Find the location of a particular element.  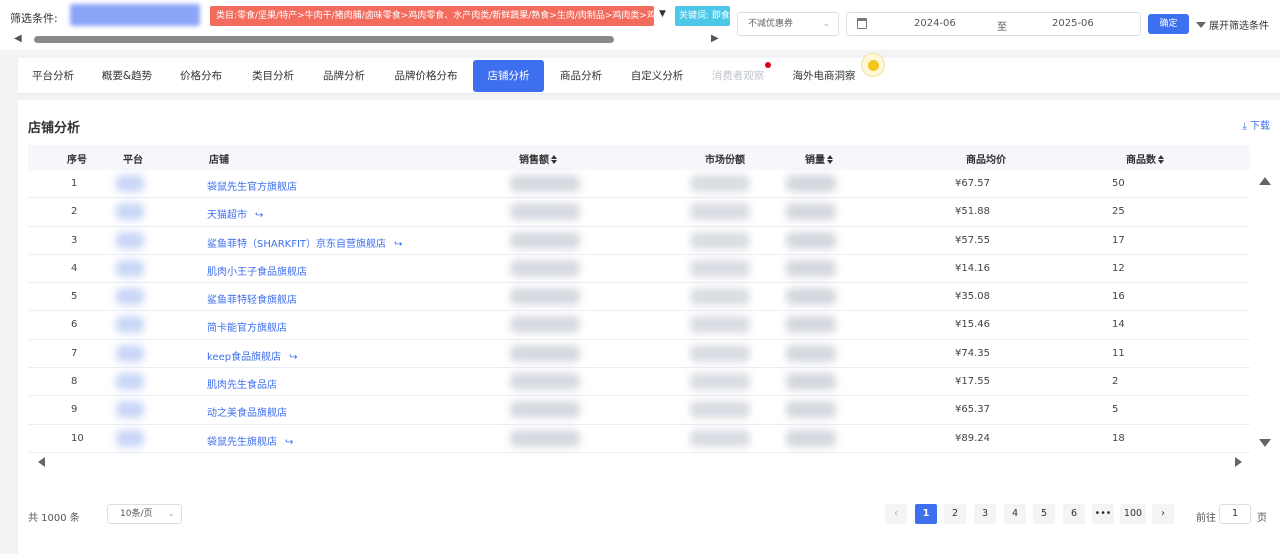

col-shop: 店铺 is located at coordinates (219, 160).